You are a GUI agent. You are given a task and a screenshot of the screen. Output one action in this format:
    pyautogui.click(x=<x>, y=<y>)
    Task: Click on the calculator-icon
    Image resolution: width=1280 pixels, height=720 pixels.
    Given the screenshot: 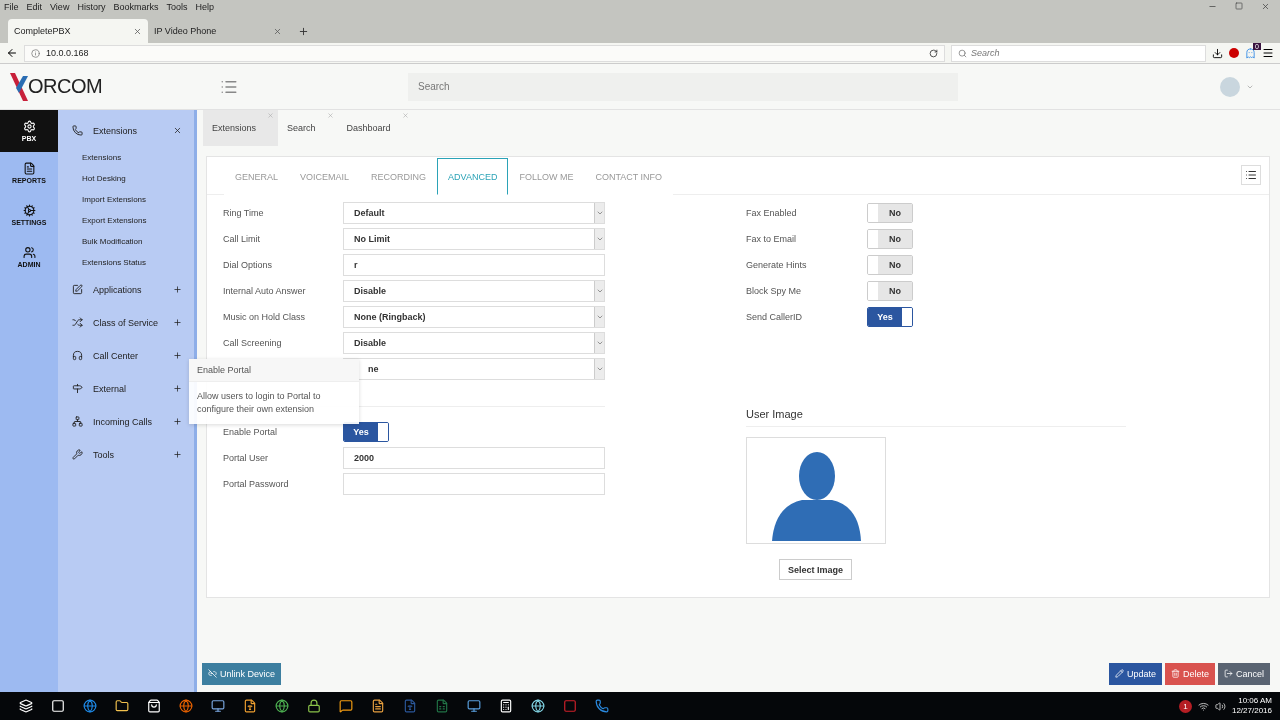 What is the action you would take?
    pyautogui.click(x=506, y=706)
    